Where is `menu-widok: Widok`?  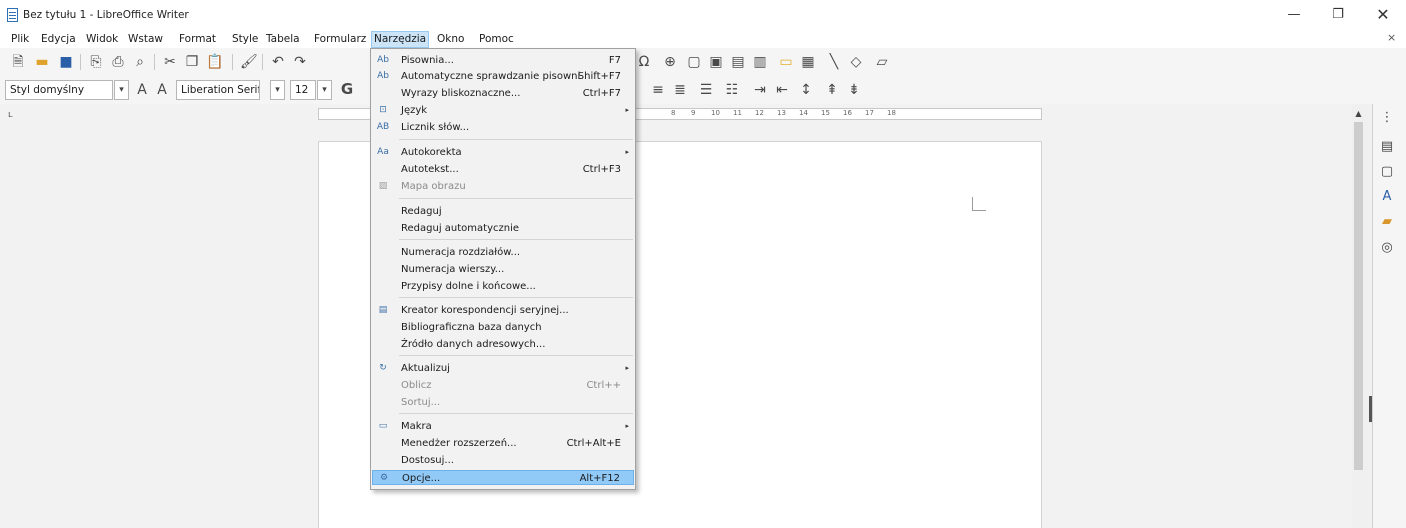
menu-widok: Widok is located at coordinates (102, 40).